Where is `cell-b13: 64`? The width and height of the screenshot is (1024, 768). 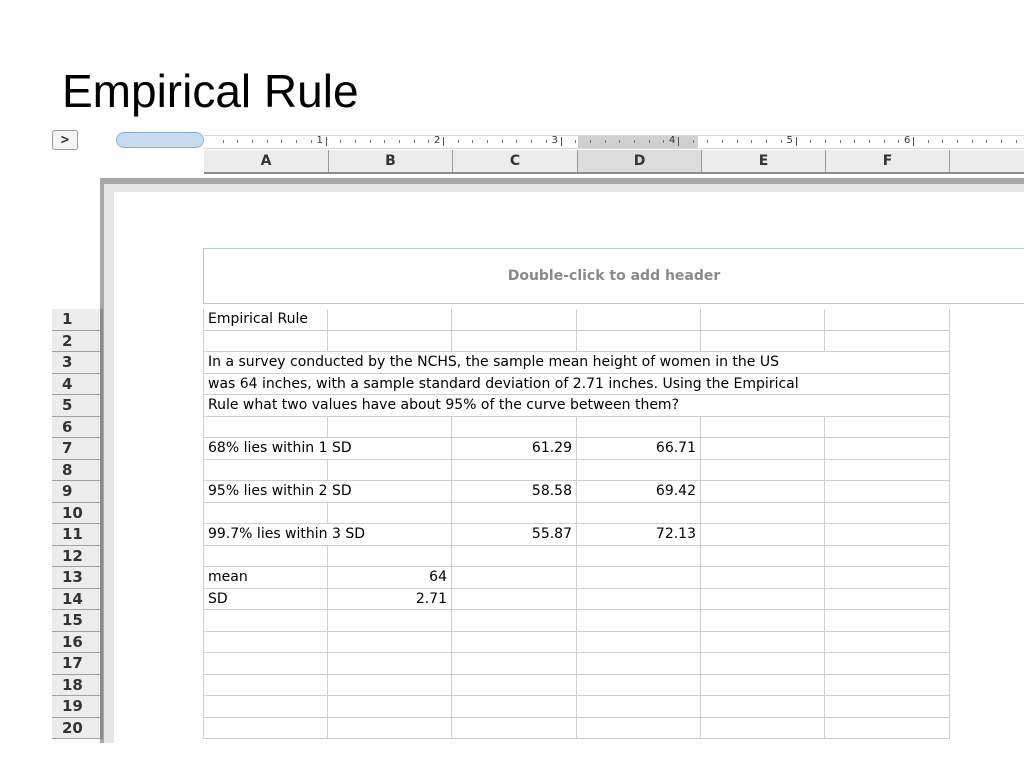 cell-b13: 64 is located at coordinates (390, 578).